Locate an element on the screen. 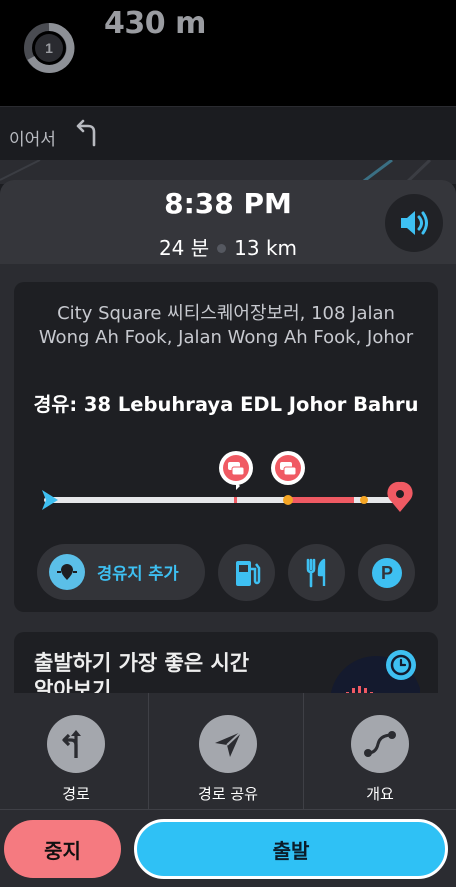 The width and height of the screenshot is (456, 887). add-stop-button: 경유지 추가 is located at coordinates (121, 572).